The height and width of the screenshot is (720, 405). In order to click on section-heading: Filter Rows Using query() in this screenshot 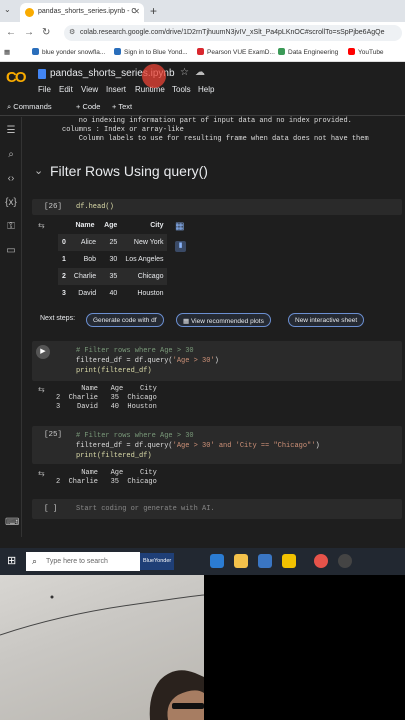, I will do `click(129, 171)`.